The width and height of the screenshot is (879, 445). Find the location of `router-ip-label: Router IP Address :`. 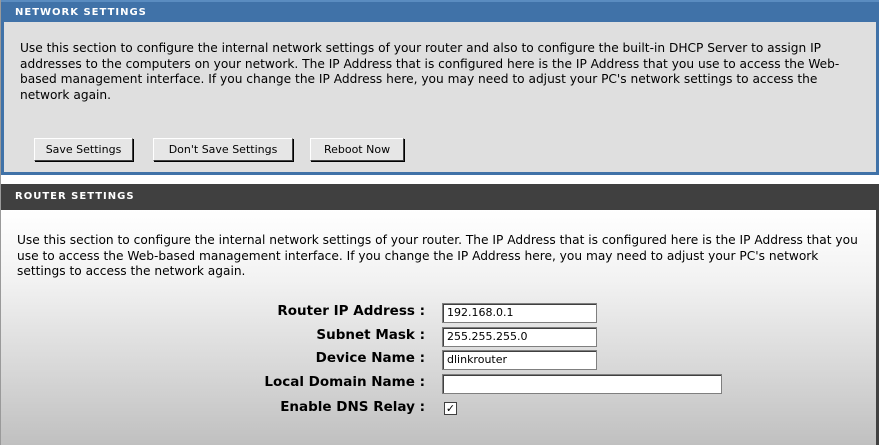

router-ip-label: Router IP Address : is located at coordinates (351, 311).